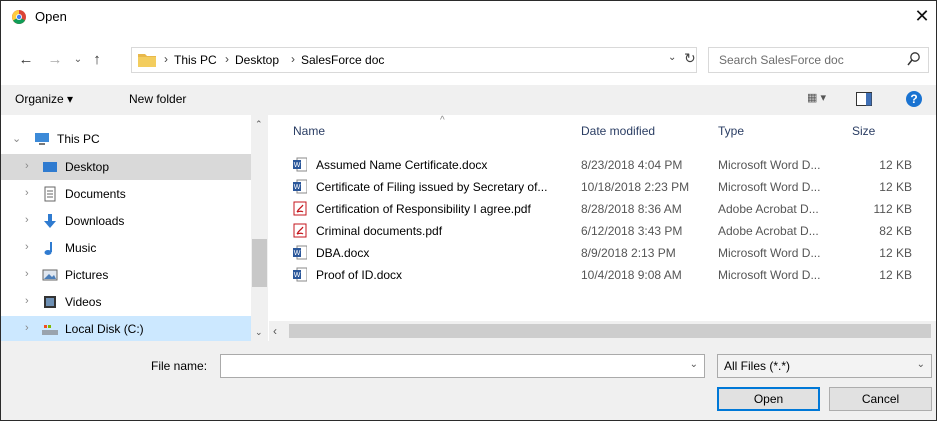 This screenshot has height=421, width=937. Describe the element at coordinates (824, 366) in the screenshot. I see `file-type-filter: All Files (*.*) ⌄` at that location.